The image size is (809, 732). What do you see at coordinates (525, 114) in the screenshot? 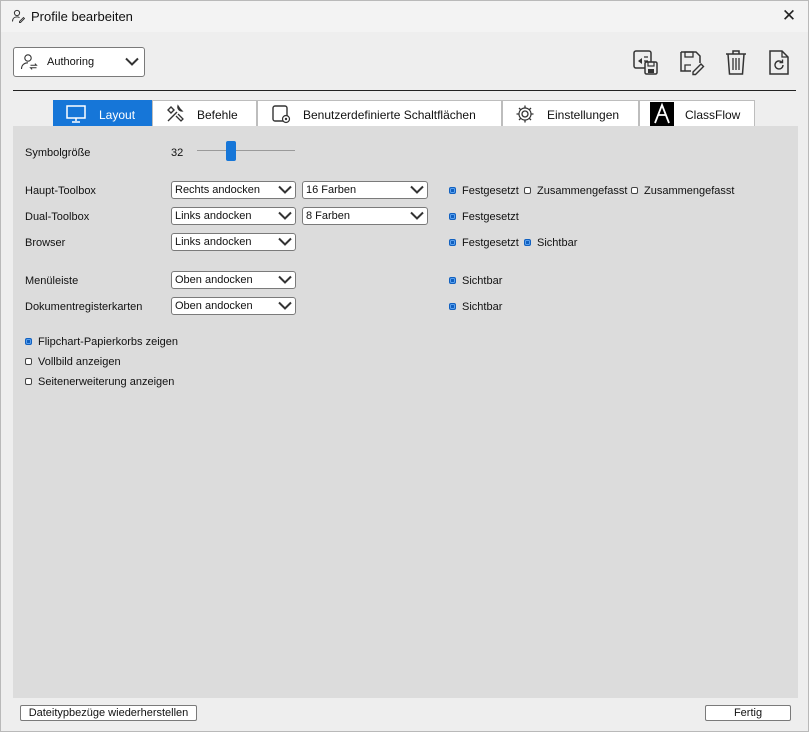
I see `gear-icon` at bounding box center [525, 114].